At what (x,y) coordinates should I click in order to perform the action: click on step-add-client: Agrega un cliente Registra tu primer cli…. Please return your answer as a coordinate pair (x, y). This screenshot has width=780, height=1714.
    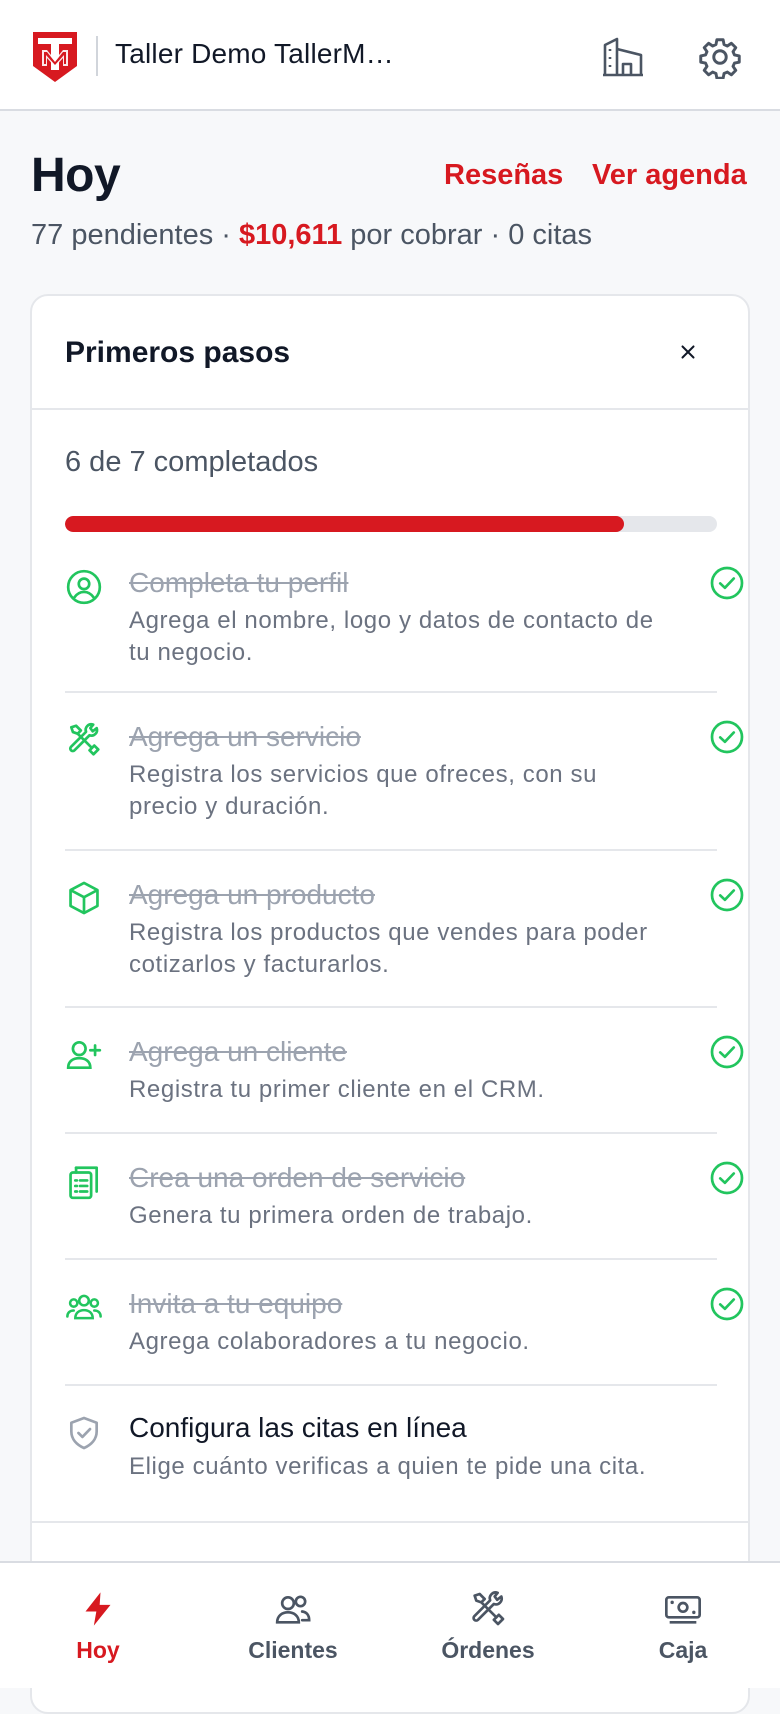
    Looking at the image, I should click on (404, 1071).